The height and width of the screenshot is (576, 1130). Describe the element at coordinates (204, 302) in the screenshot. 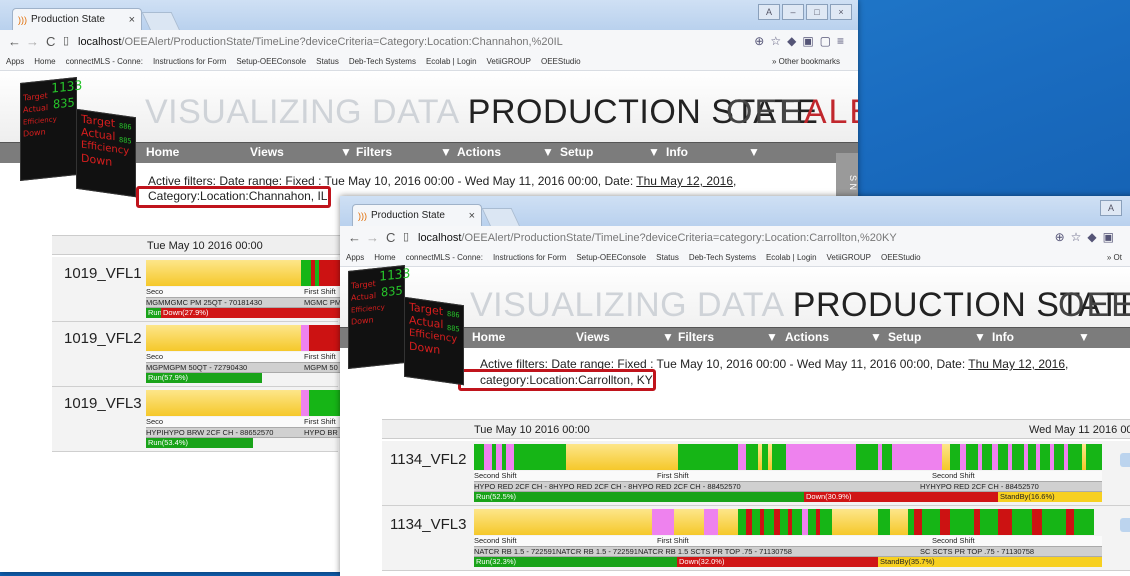

I see `product-label: MGMMGMC PM 25QT - 70181430` at that location.